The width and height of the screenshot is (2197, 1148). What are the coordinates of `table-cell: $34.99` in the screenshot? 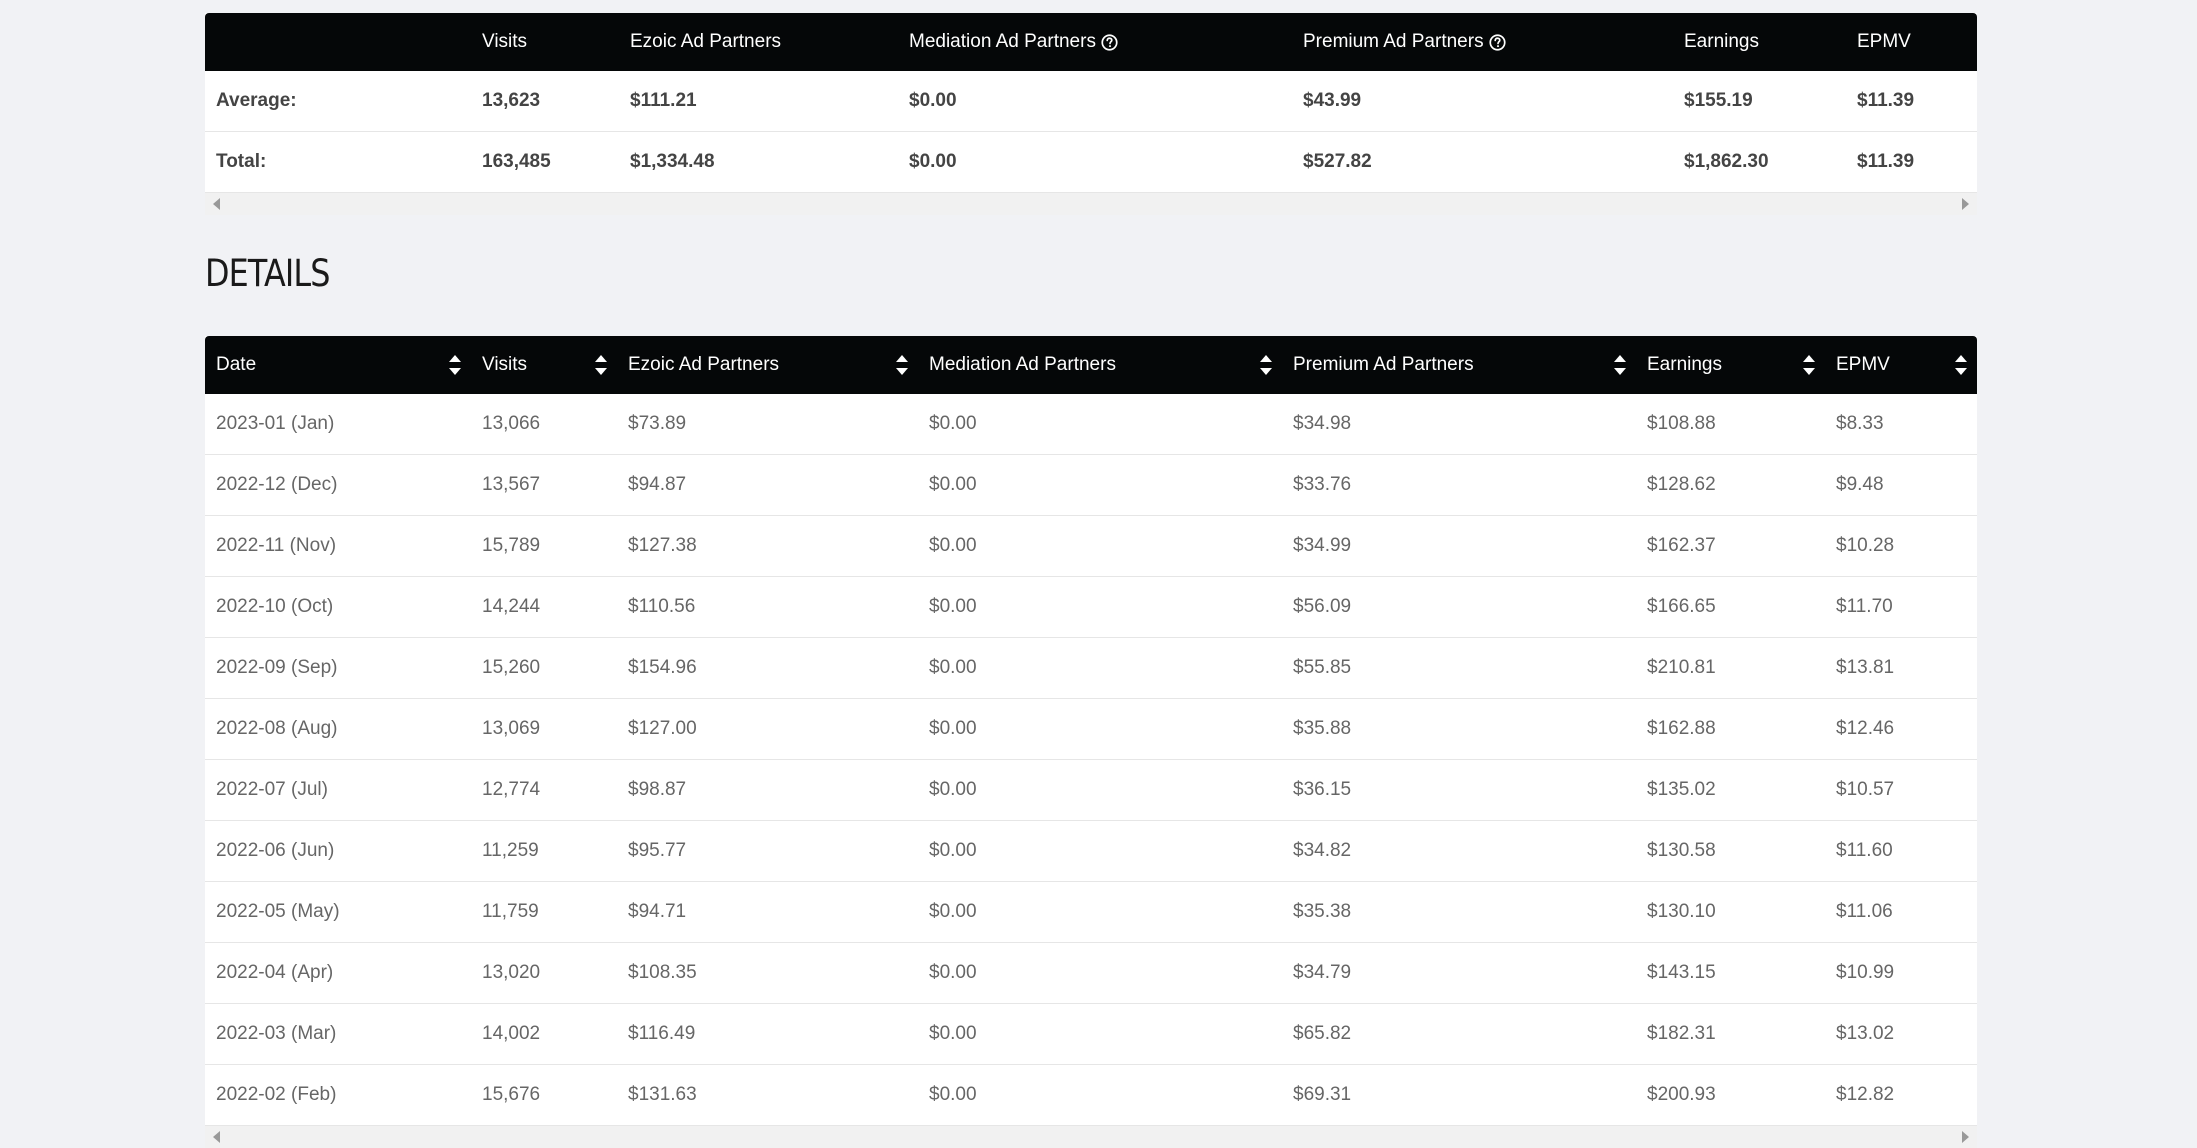 It's located at (1322, 545).